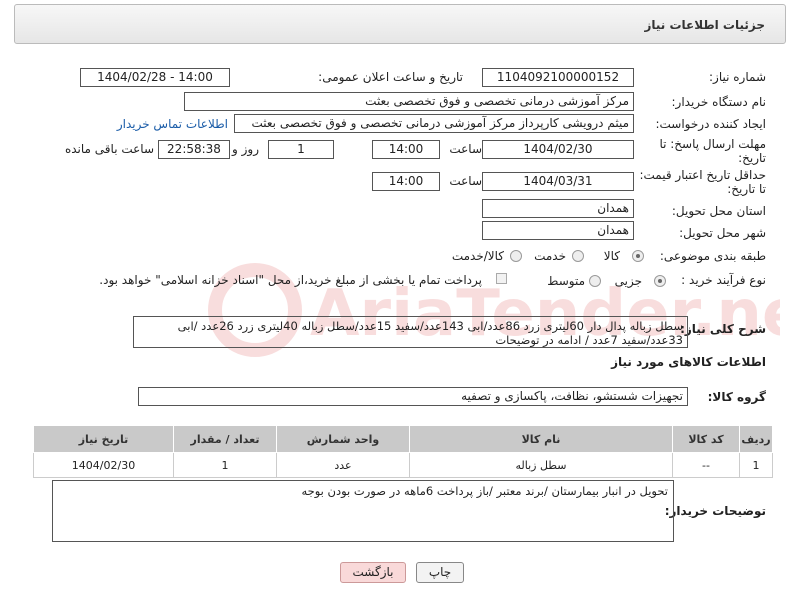 Image resolution: width=788 pixels, height=598 pixels. Describe the element at coordinates (406, 181) in the screenshot. I see `price-time-field: 14:00` at that location.